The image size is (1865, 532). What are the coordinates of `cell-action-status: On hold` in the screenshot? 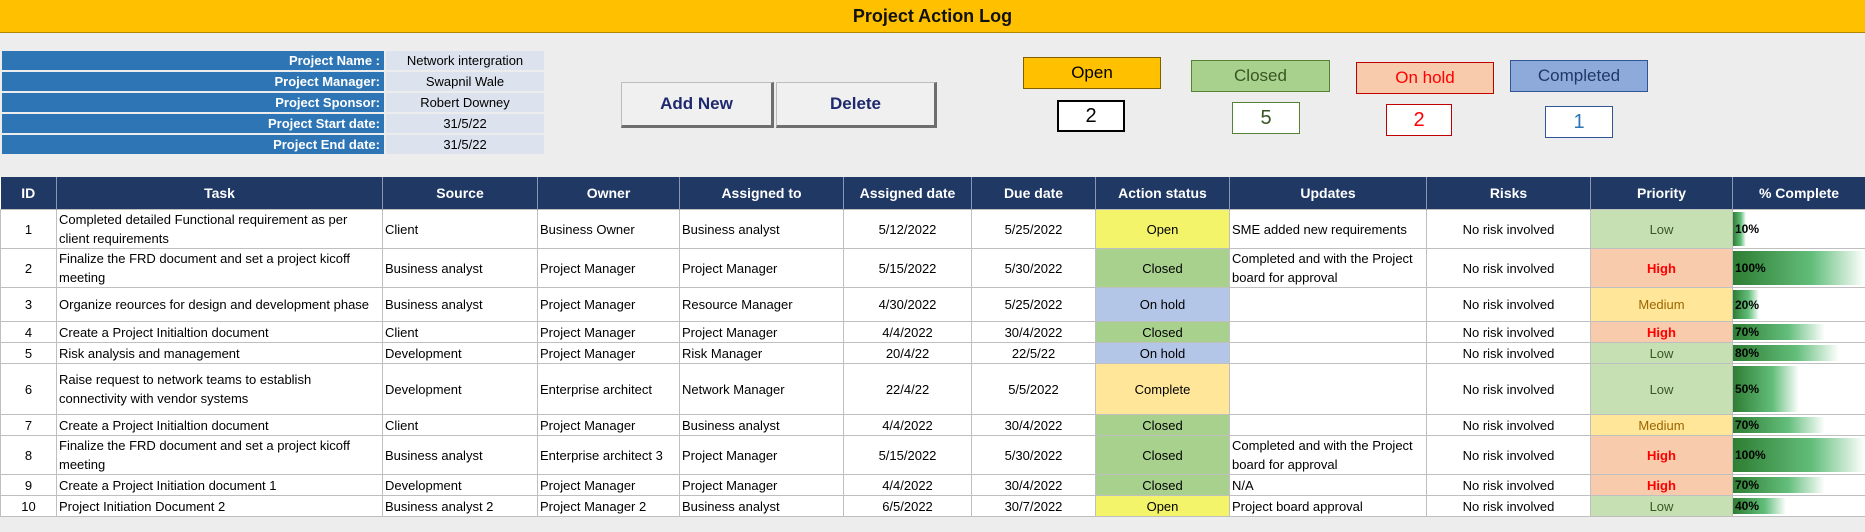 It's located at (1162, 353).